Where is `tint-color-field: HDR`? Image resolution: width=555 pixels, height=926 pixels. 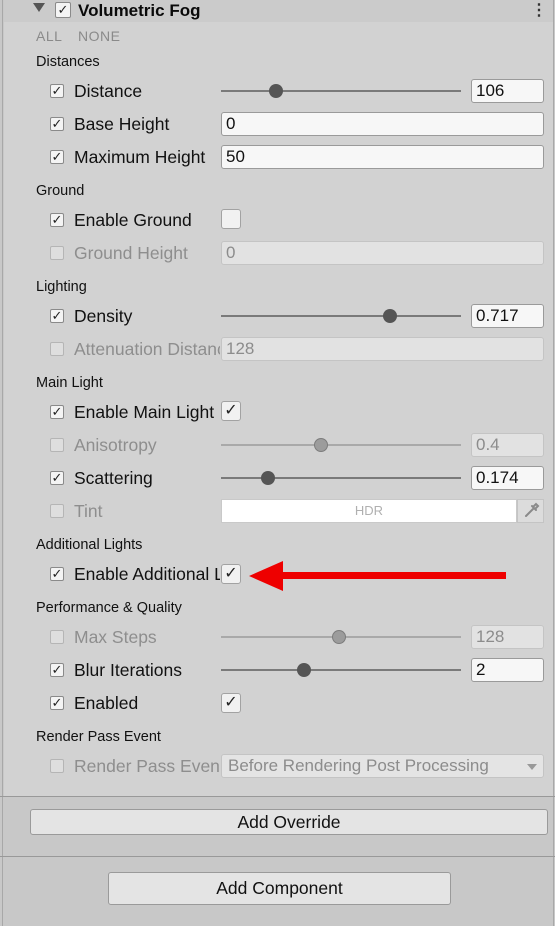 tint-color-field: HDR is located at coordinates (369, 511).